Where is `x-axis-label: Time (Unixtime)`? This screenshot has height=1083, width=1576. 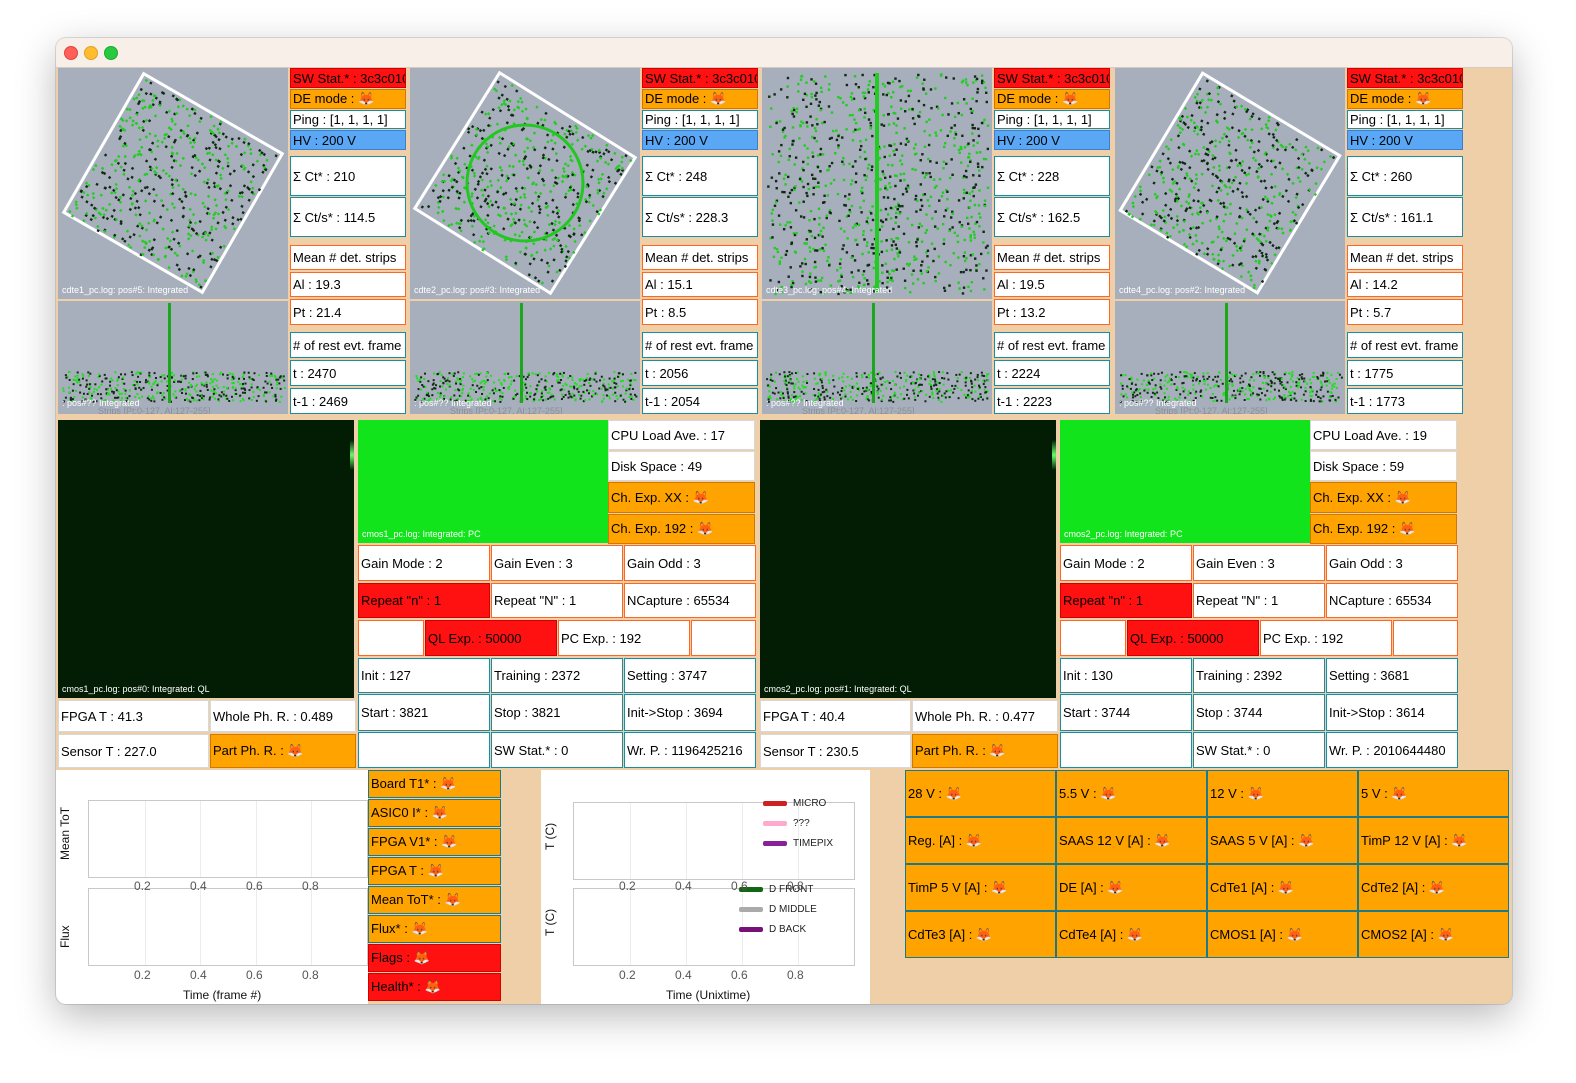 x-axis-label: Time (Unixtime) is located at coordinates (708, 995).